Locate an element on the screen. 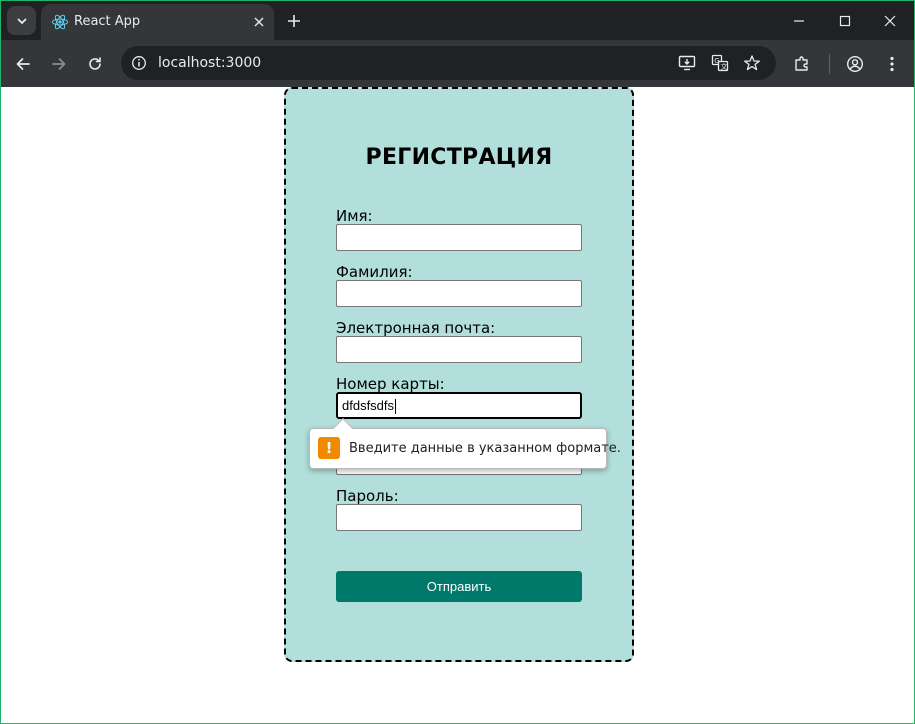 The height and width of the screenshot is (724, 915). extensions-icon is located at coordinates (802, 64).